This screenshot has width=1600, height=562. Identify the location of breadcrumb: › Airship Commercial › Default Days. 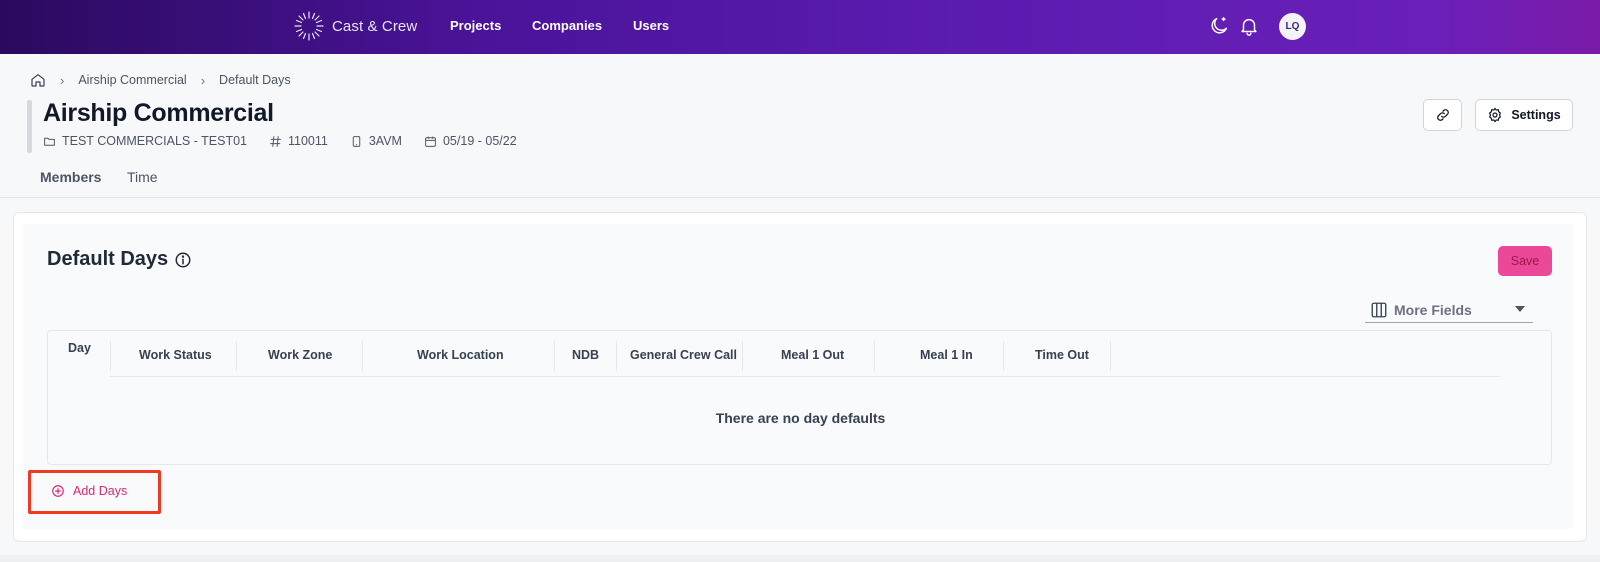
(160, 80).